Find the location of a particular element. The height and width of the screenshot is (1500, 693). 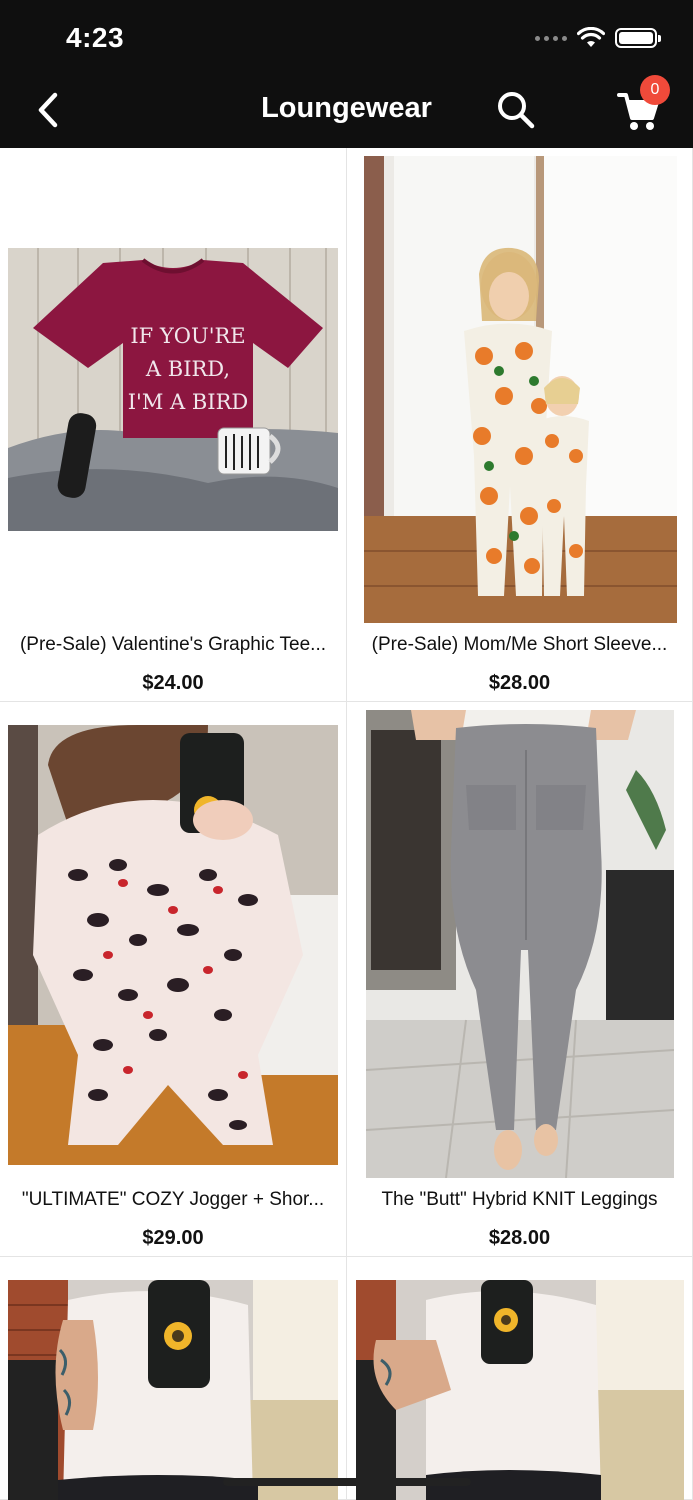

product-price: $29.00 is located at coordinates (173, 1238).